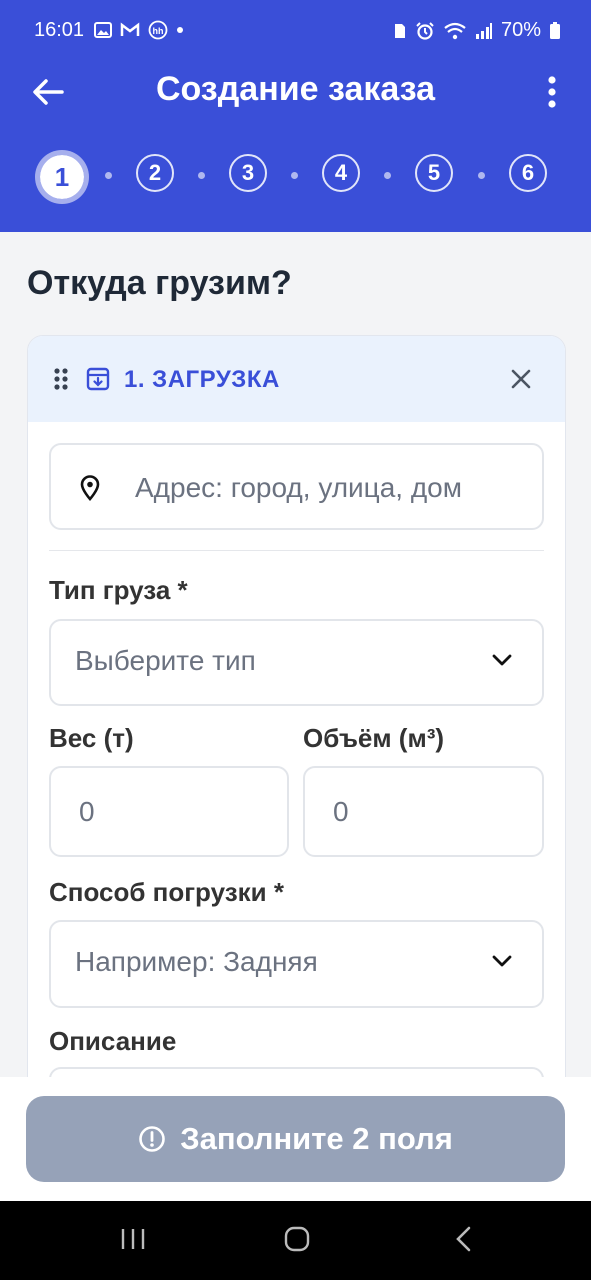  What do you see at coordinates (152, 1139) in the screenshot?
I see `alert-circle-icon` at bounding box center [152, 1139].